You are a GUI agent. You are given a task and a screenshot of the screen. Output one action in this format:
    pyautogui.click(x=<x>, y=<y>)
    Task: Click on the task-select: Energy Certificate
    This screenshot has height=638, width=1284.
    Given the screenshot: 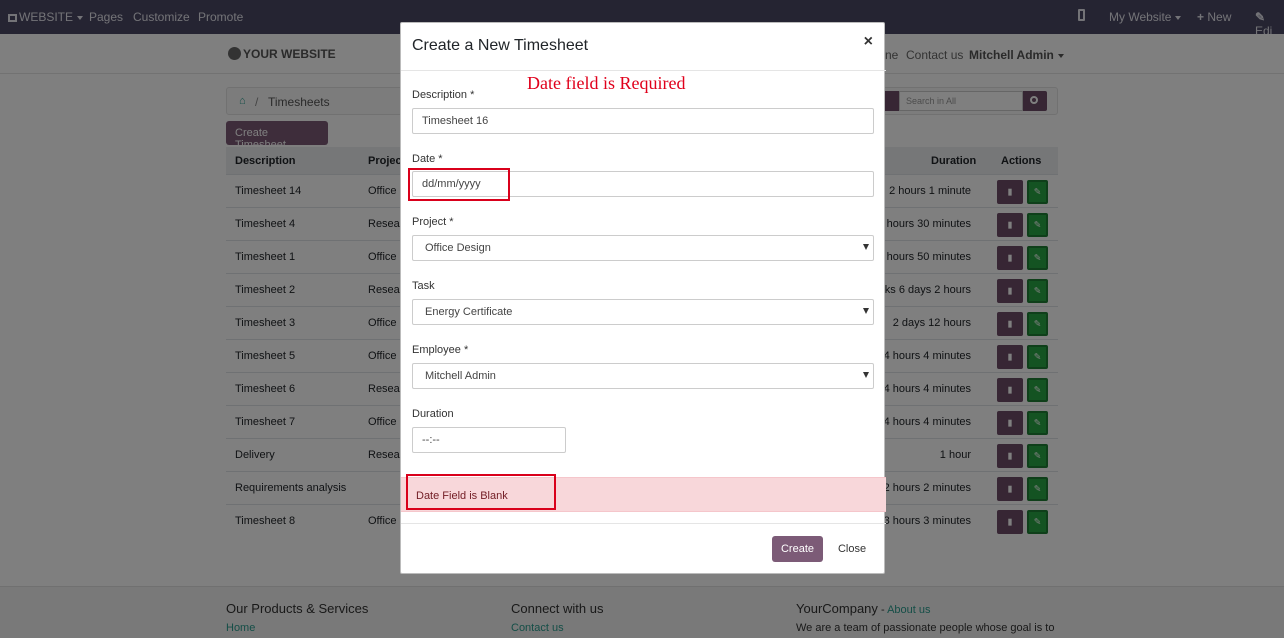 What is the action you would take?
    pyautogui.click(x=643, y=312)
    